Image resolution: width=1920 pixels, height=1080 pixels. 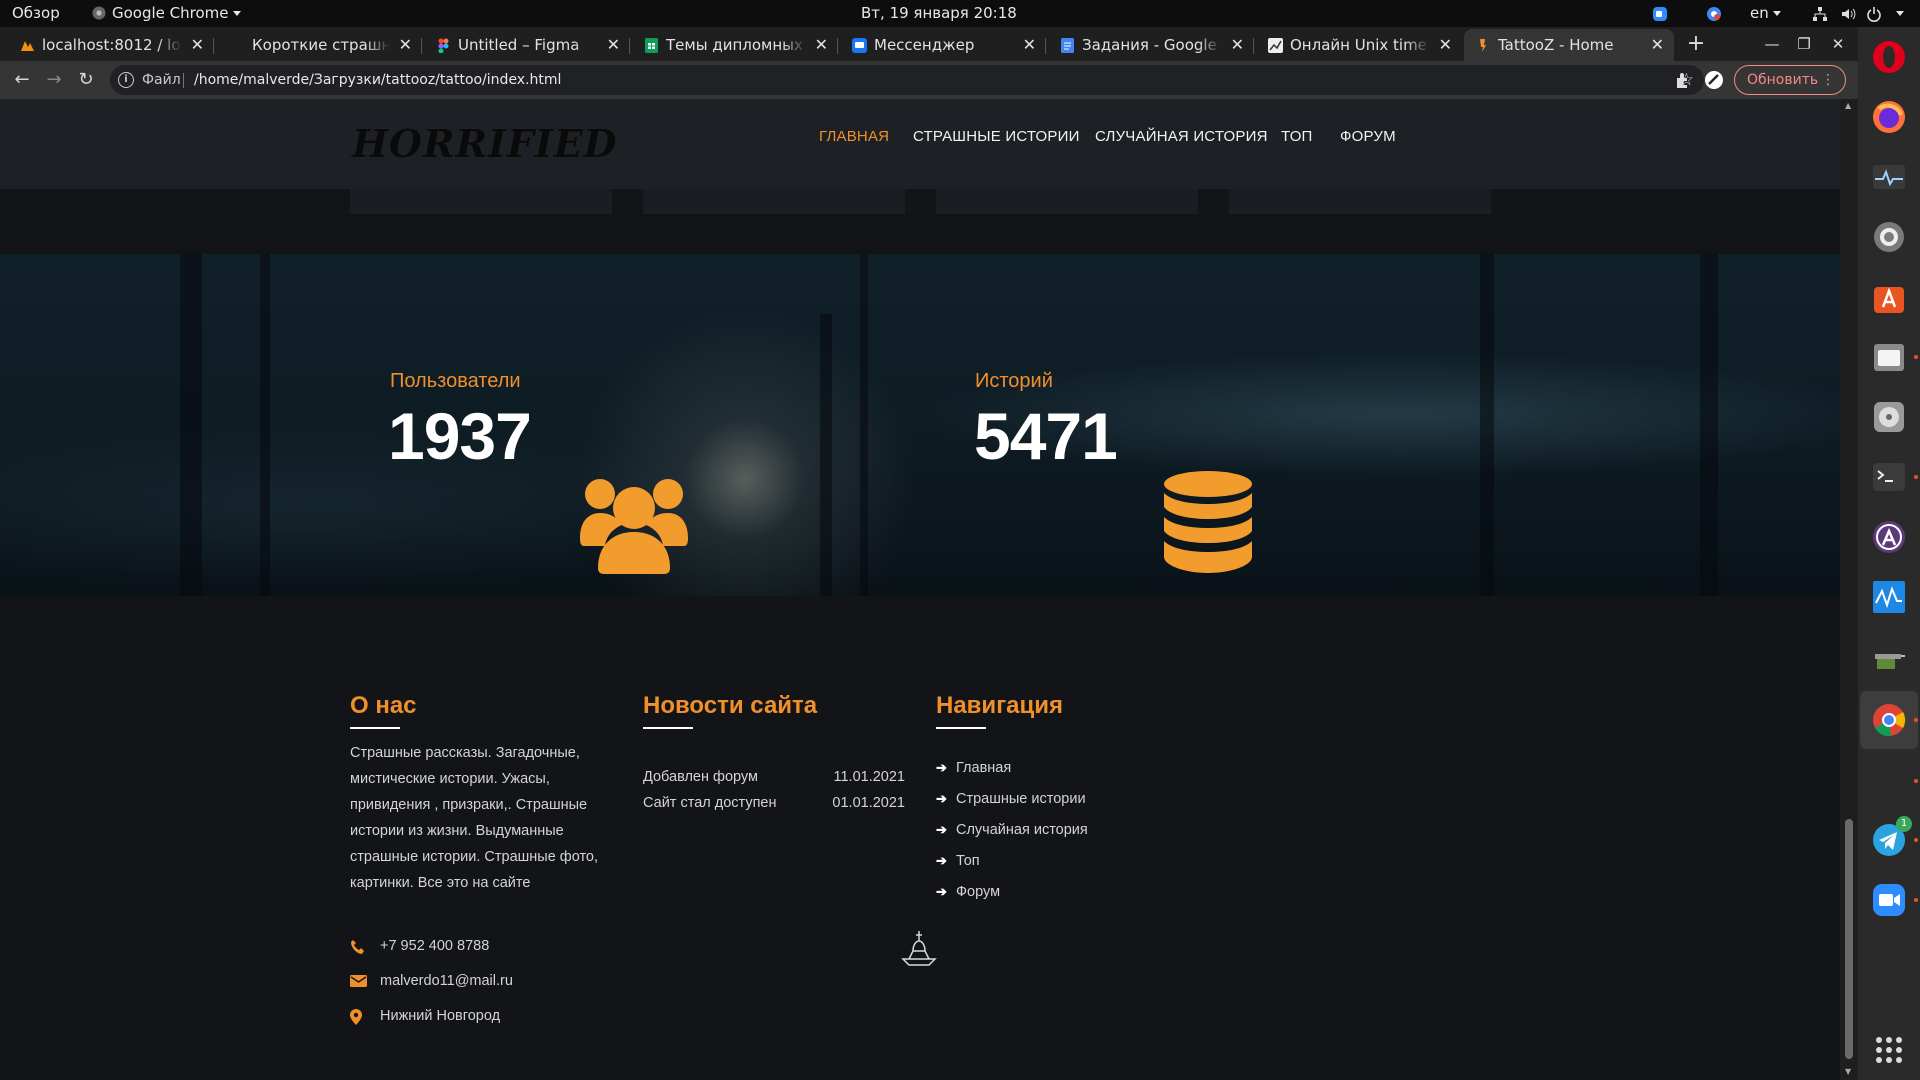 What do you see at coordinates (1889, 597) in the screenshot?
I see `monitor-app-icon` at bounding box center [1889, 597].